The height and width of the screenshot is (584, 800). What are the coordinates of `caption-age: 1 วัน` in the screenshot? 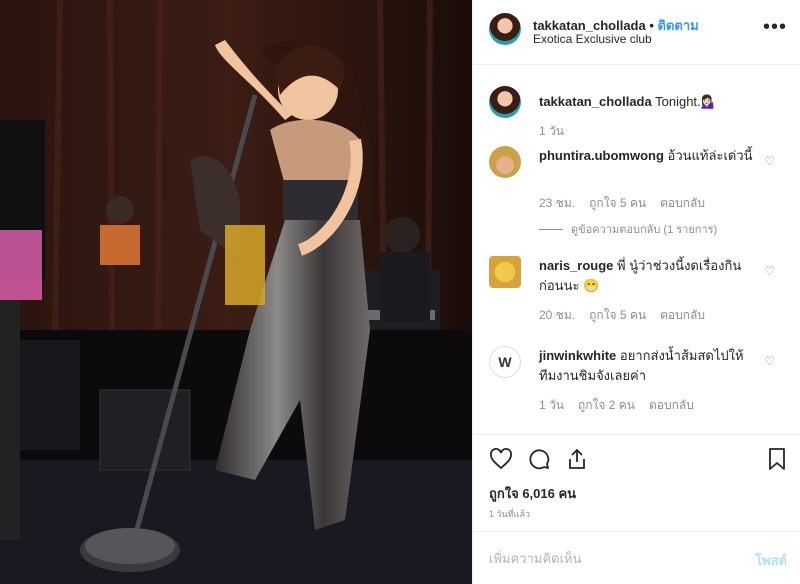 It's located at (551, 131).